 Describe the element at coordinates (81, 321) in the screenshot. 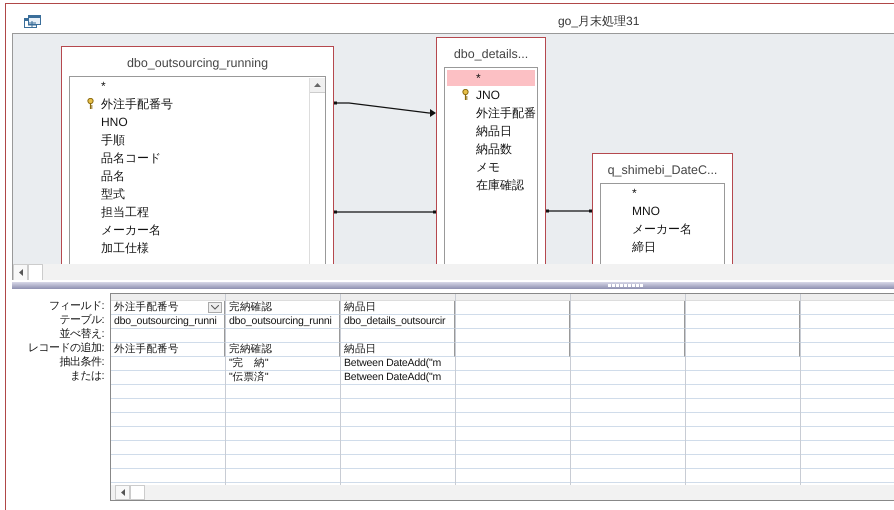

I see `row-label: テーブル:` at that location.